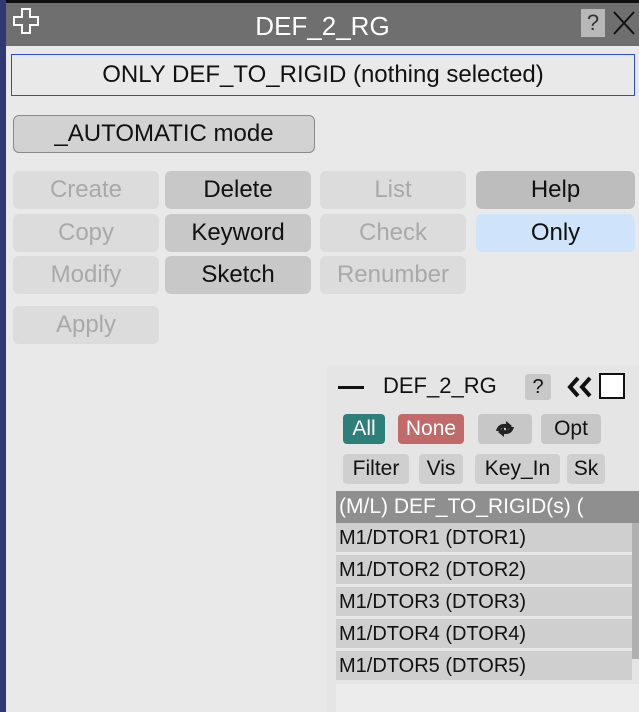 The height and width of the screenshot is (712, 639). Describe the element at coordinates (612, 386) in the screenshot. I see `maximize-icon` at that location.